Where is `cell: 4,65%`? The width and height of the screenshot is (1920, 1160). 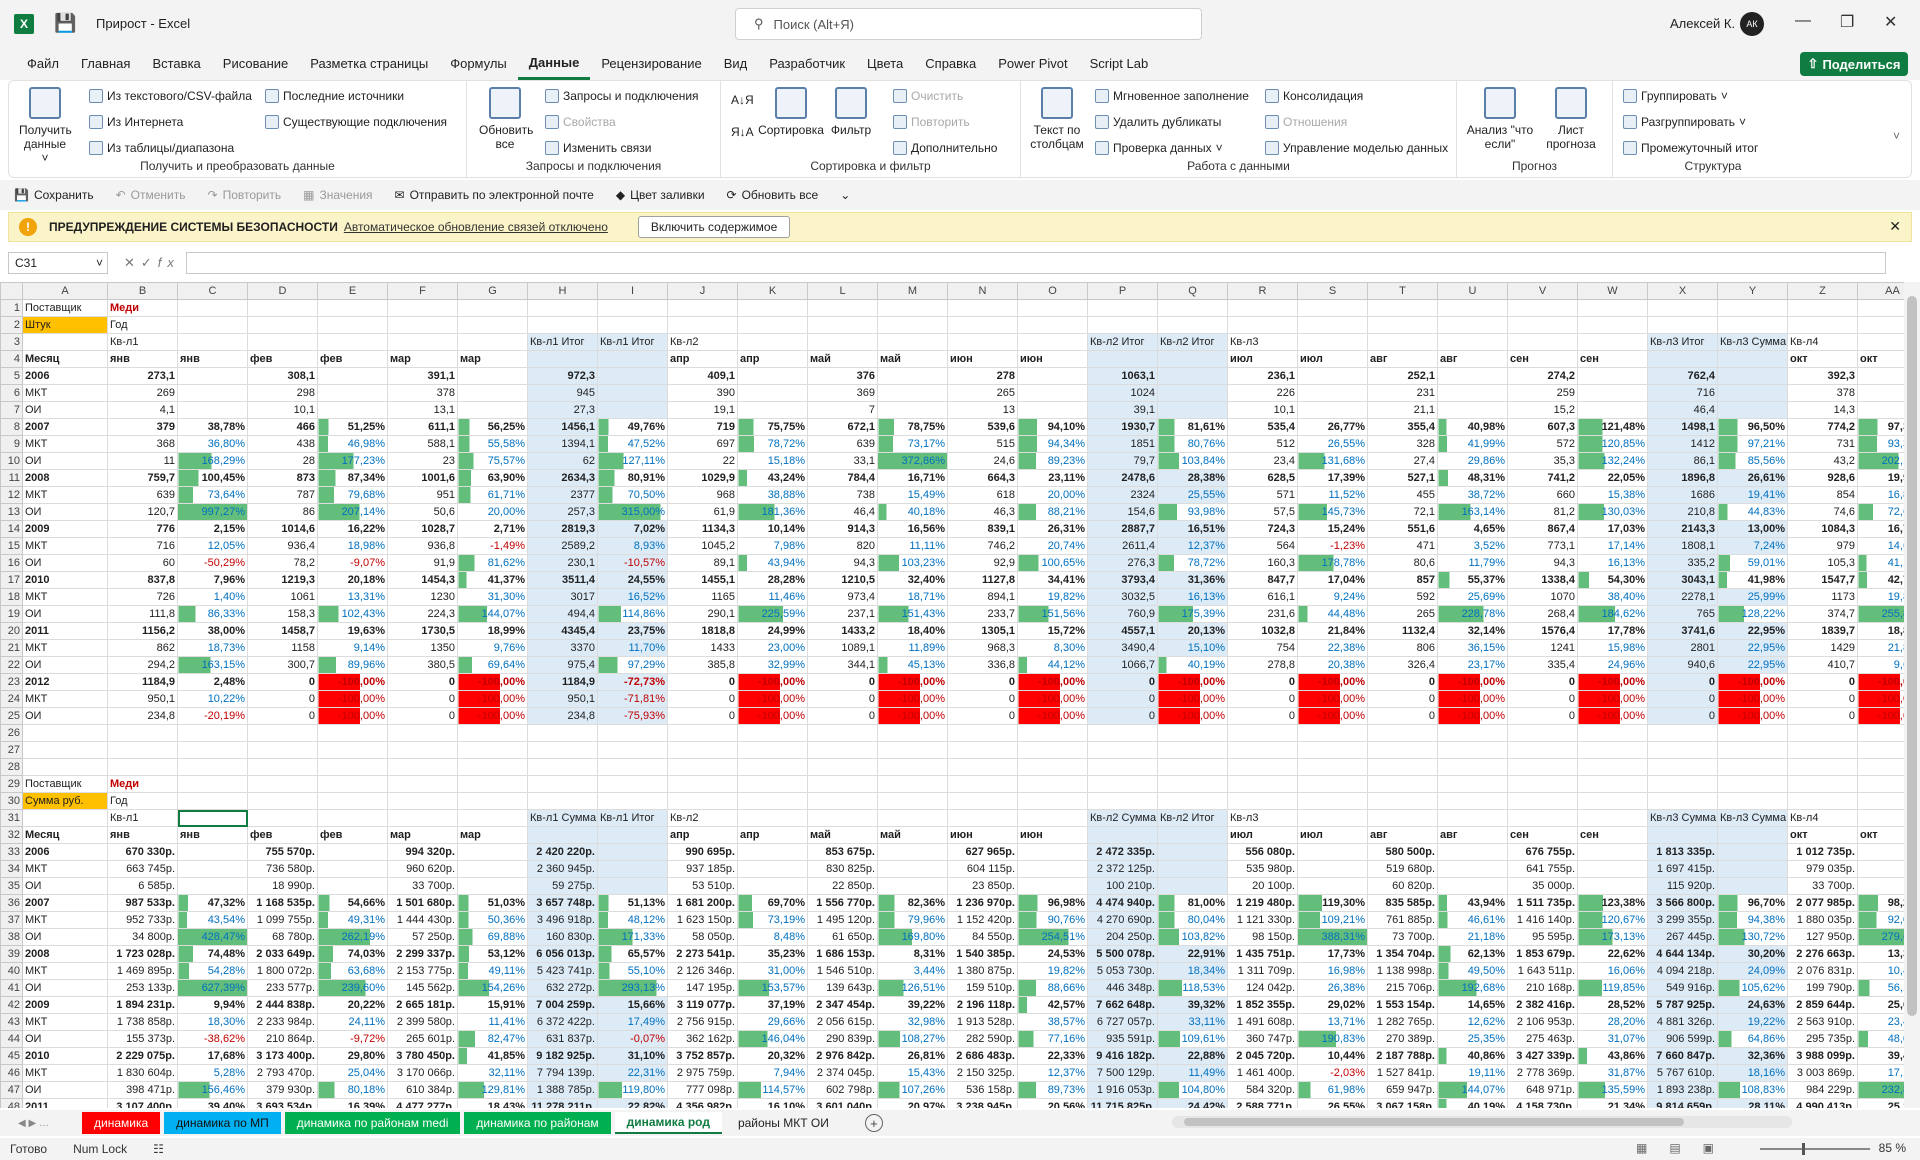
cell: 4,65% is located at coordinates (1472, 529).